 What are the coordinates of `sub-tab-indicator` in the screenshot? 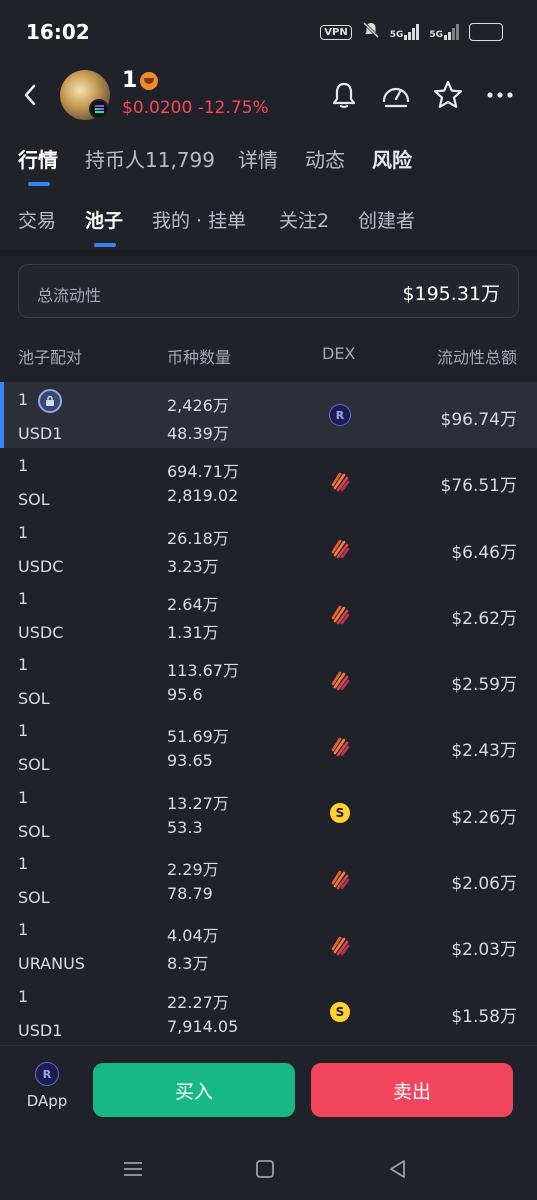 It's located at (105, 245).